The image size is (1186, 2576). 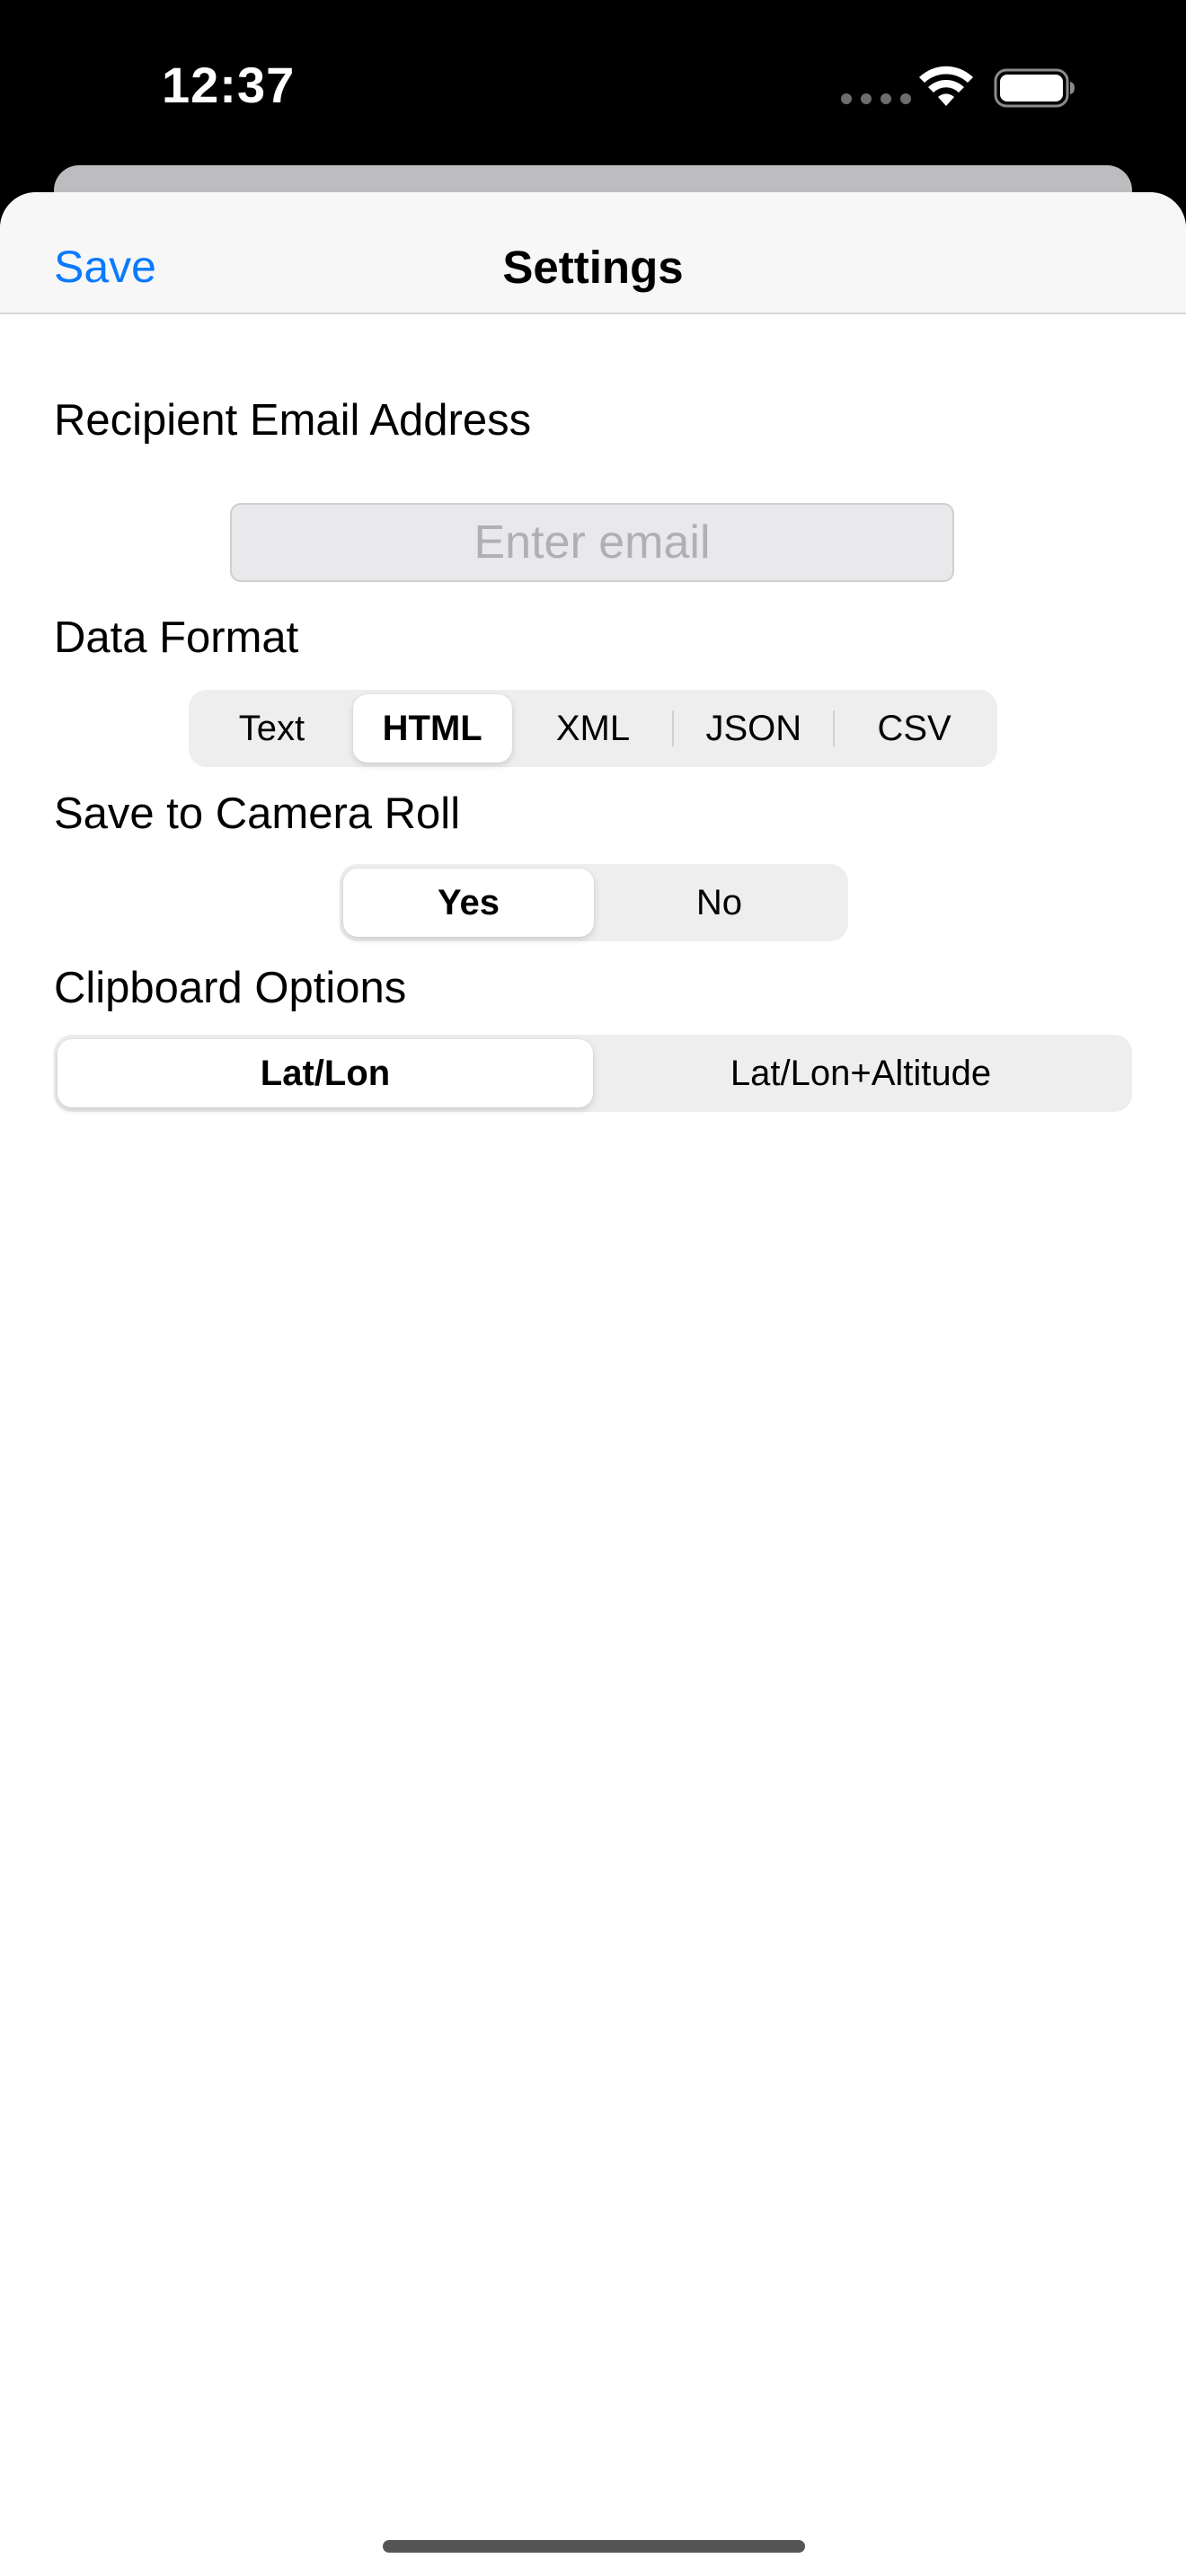 What do you see at coordinates (230, 988) in the screenshot?
I see `clipboard-options-label: Clipboard Options` at bounding box center [230, 988].